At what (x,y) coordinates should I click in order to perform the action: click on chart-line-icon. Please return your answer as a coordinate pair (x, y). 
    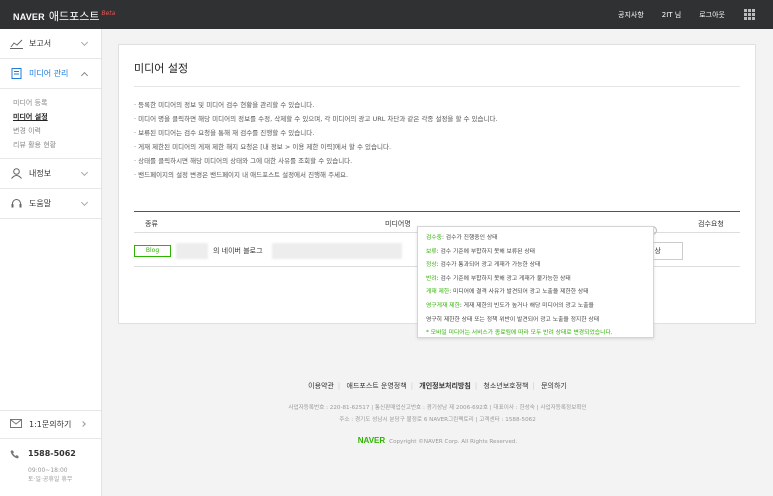
    Looking at the image, I should click on (16, 43).